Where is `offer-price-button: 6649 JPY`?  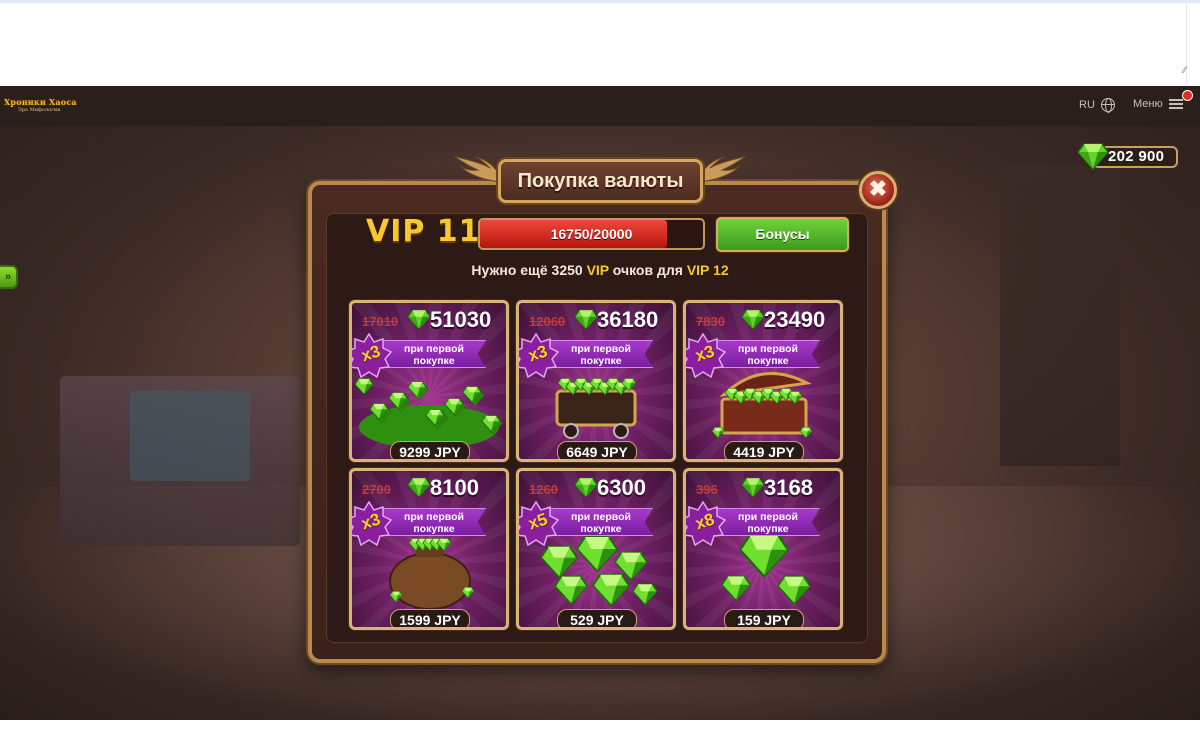 offer-price-button: 6649 JPY is located at coordinates (597, 450).